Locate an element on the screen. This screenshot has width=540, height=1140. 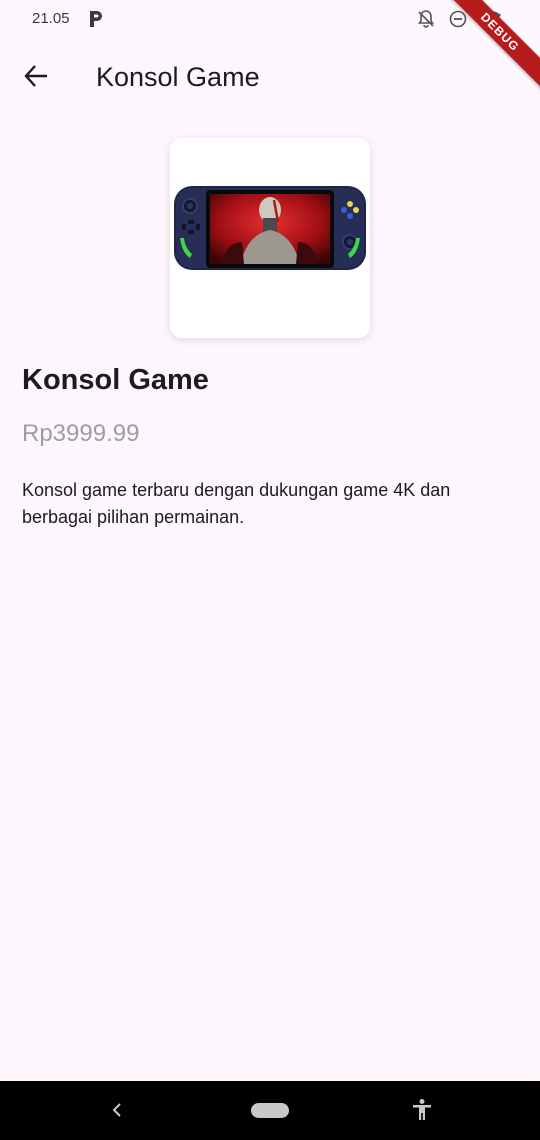
status-bar: 21.05 is located at coordinates (270, 20).